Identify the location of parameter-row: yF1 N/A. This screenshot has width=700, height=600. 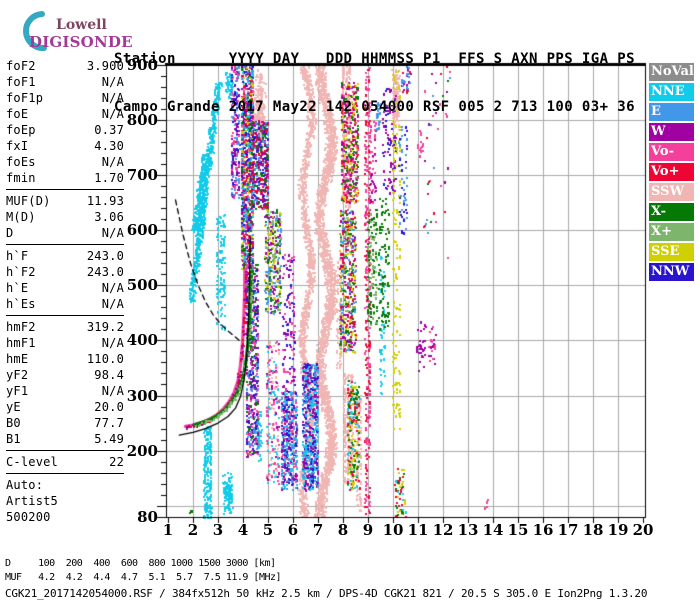
(65, 391).